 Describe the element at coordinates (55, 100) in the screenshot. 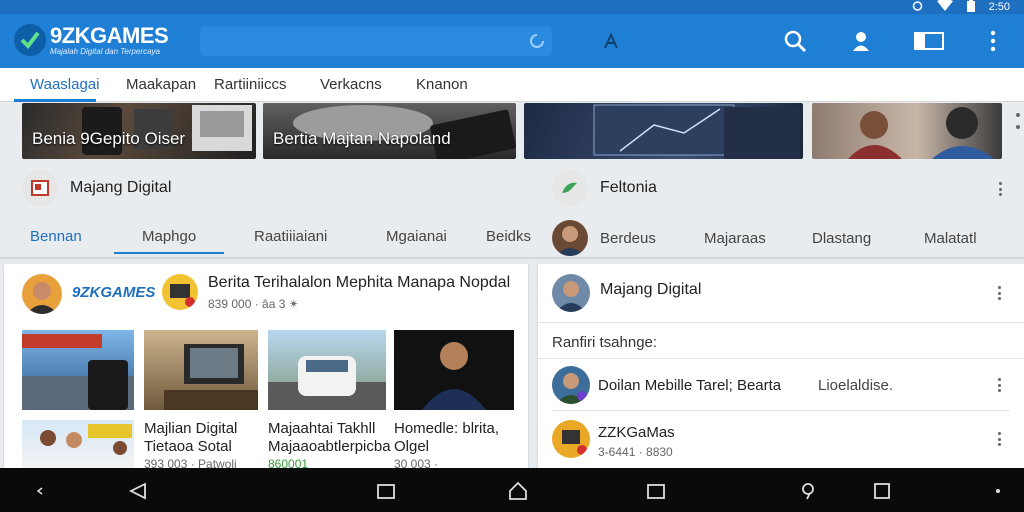

I see `active-tab-indicator` at that location.